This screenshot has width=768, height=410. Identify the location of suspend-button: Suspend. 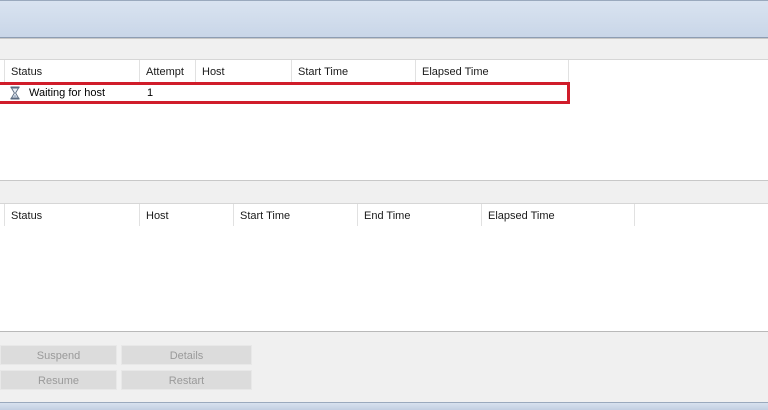
(58, 355).